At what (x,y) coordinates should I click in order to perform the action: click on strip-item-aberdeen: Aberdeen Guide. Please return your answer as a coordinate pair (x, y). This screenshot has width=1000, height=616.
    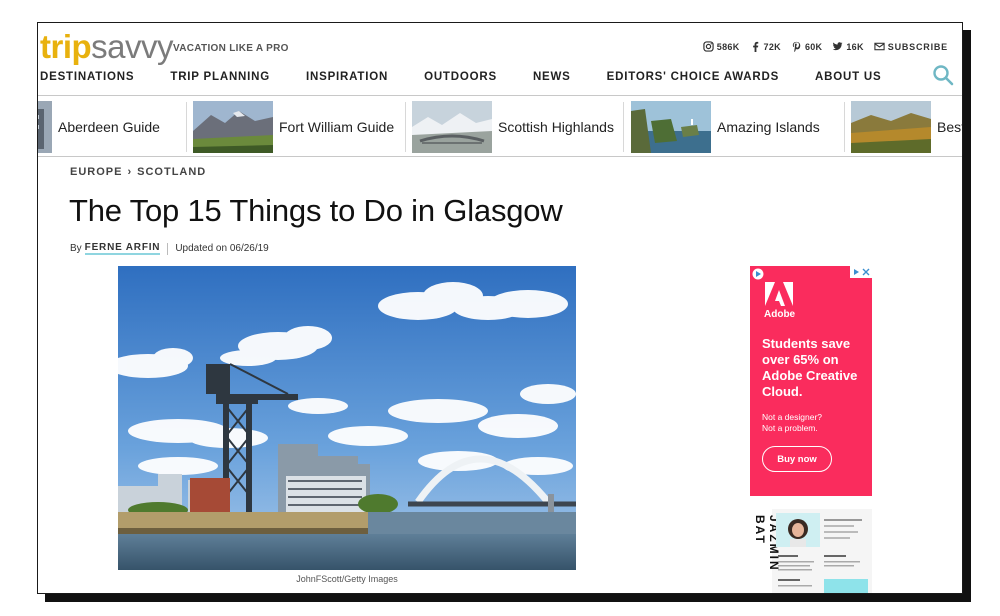
    Looking at the image, I should click on (99, 127).